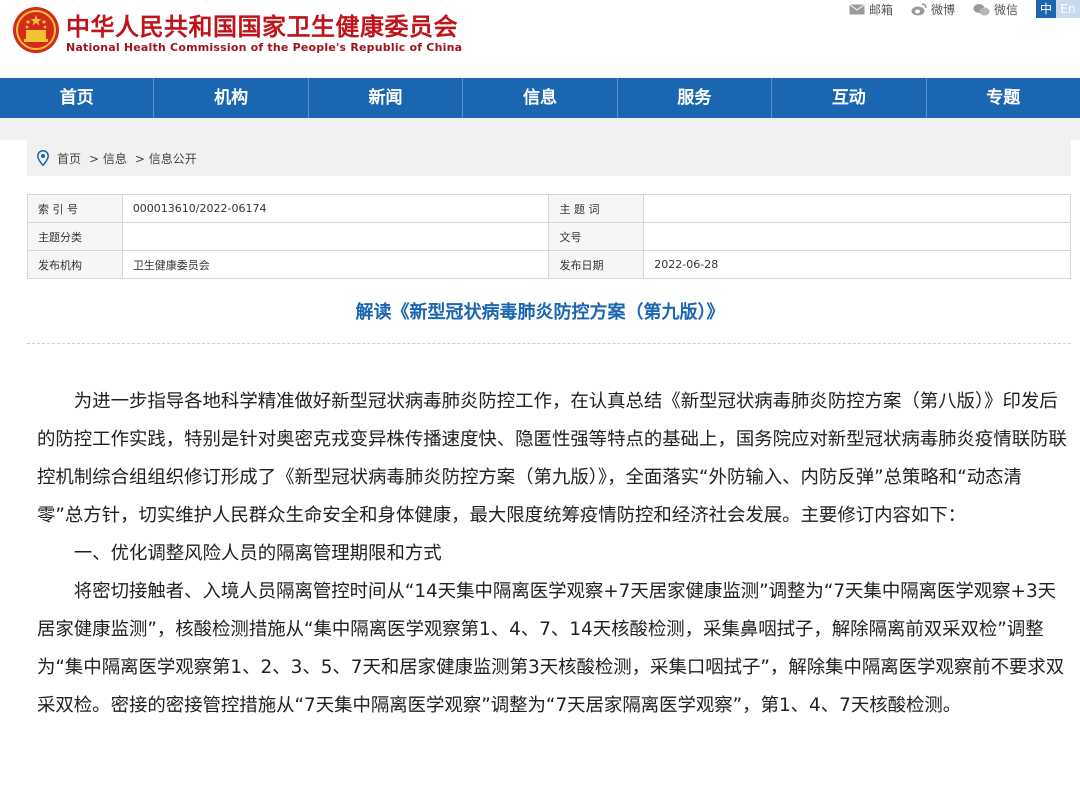  I want to click on nav-item-services: 服务, so click(695, 98).